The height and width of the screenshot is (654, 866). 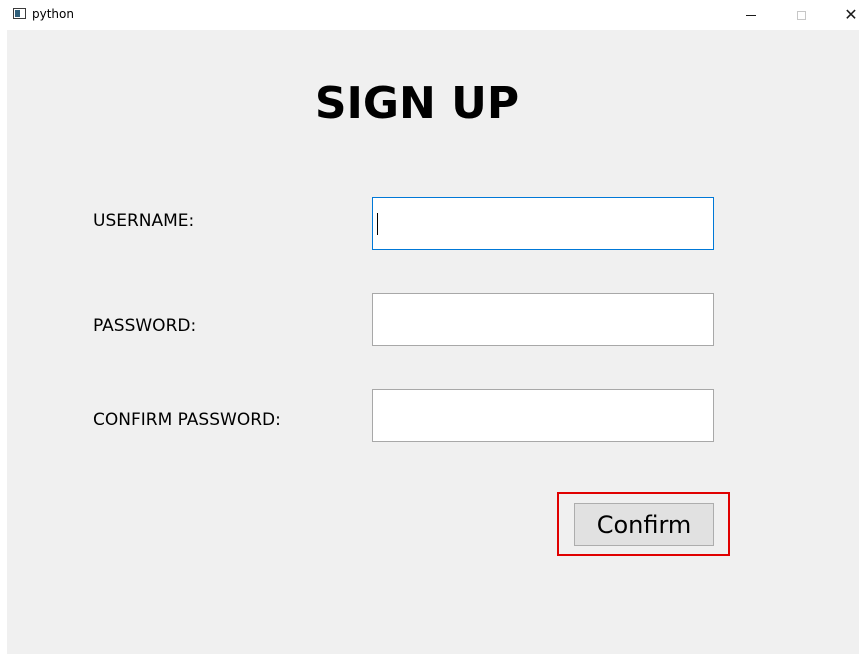 I want to click on minimize-button, so click(x=751, y=15).